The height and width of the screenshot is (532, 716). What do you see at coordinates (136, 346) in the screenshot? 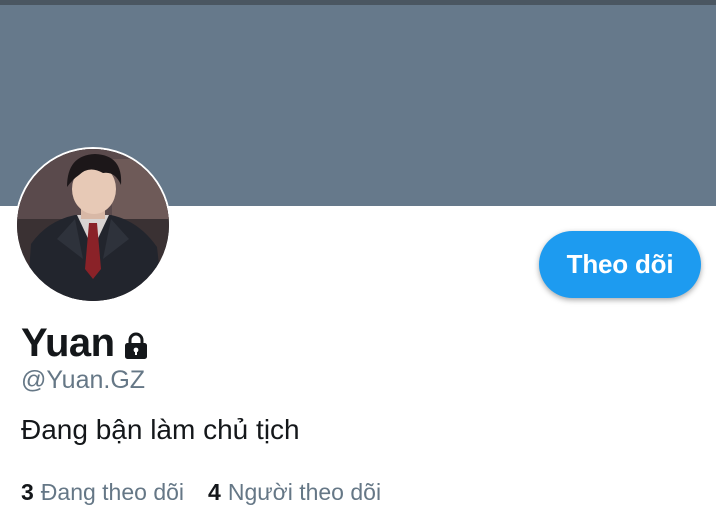
I see `lock-icon` at bounding box center [136, 346].